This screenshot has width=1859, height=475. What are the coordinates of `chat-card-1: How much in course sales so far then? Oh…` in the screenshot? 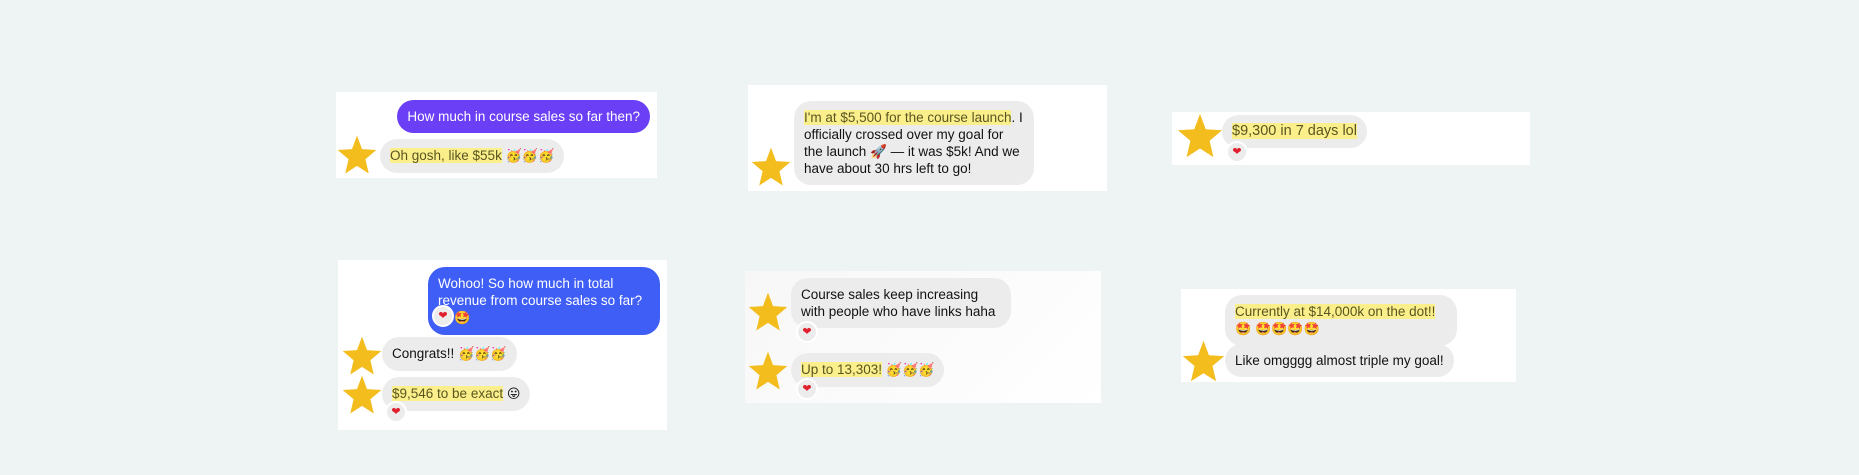 It's located at (496, 135).